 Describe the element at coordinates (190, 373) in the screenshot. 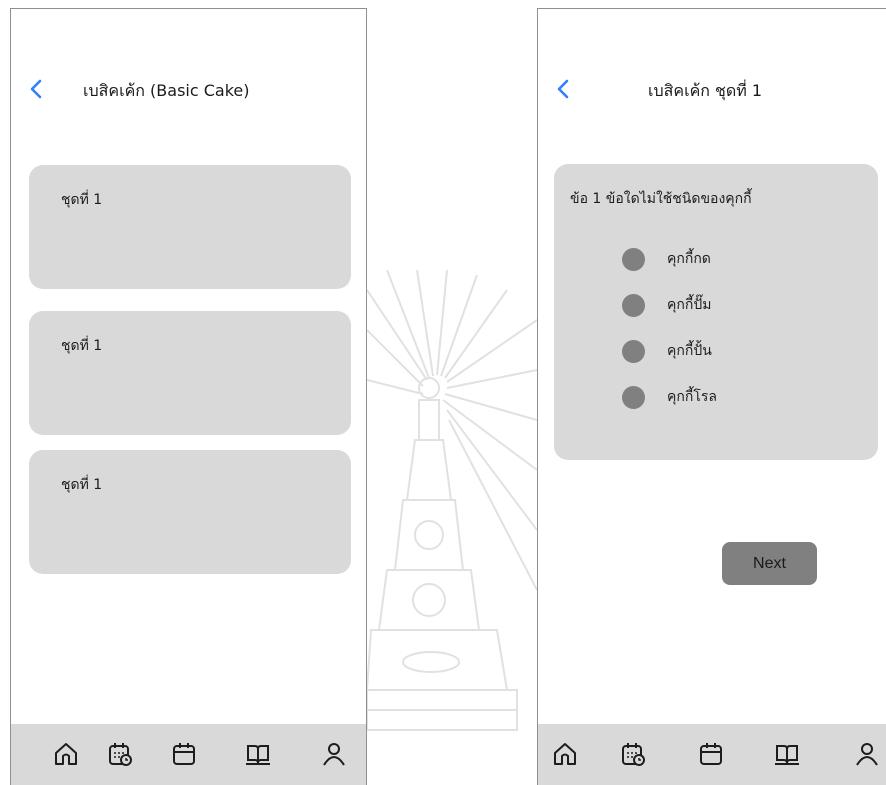

I see `set-card-2: ชุดที่ 1` at that location.